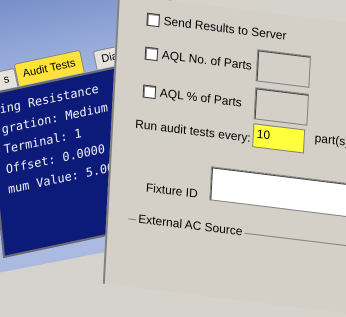 Image resolution: width=346 pixels, height=317 pixels. What do you see at coordinates (277, 194) in the screenshot?
I see `fixture-id-input` at bounding box center [277, 194].